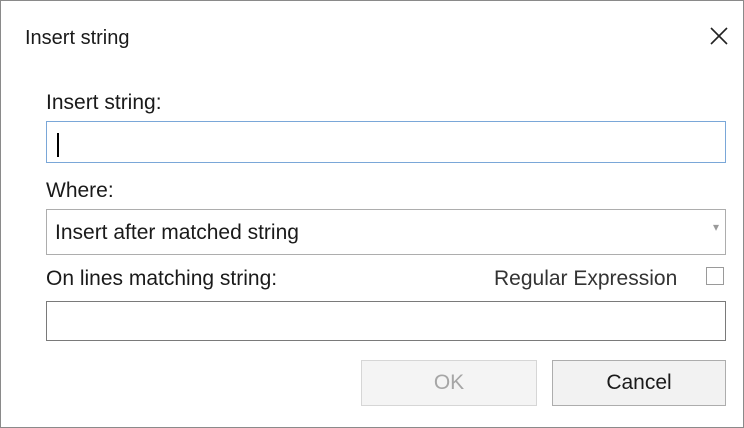 The image size is (744, 428). I want to click on insert-string-label: Insert string:, so click(104, 102).